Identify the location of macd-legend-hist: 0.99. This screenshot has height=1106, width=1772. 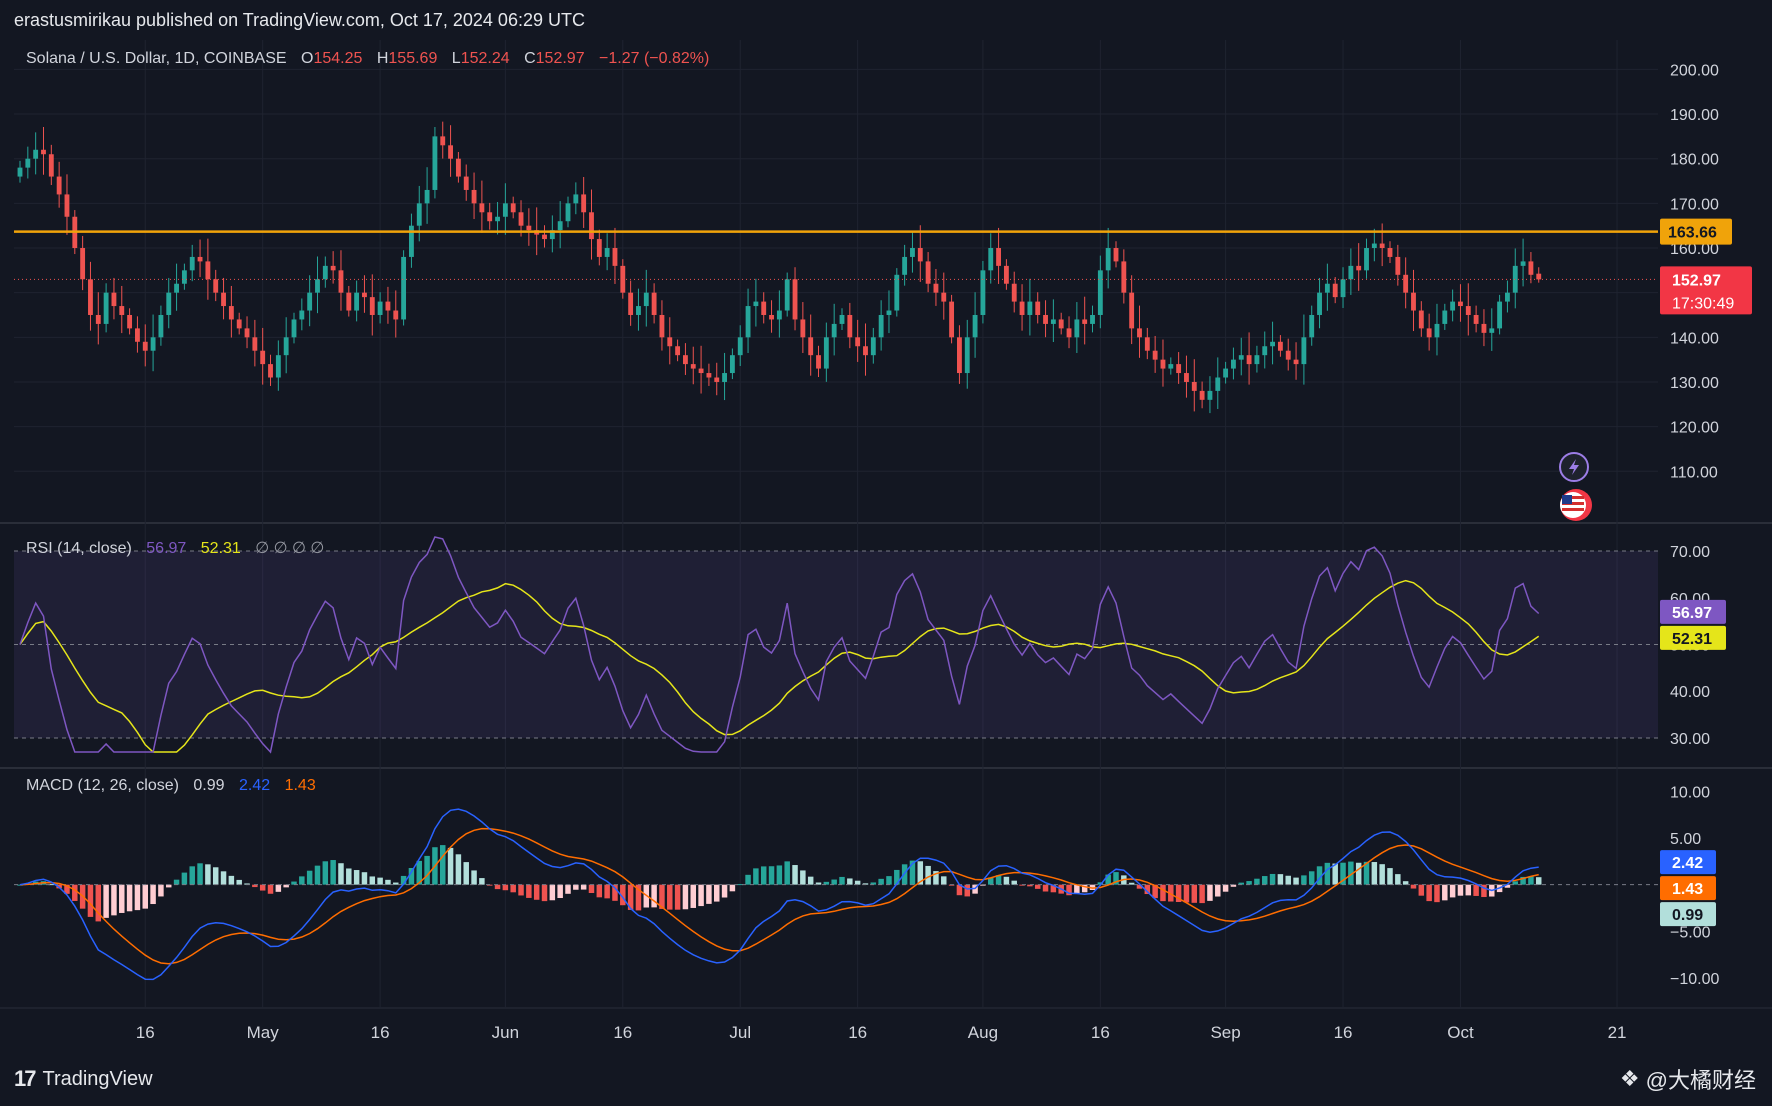
(208, 785).